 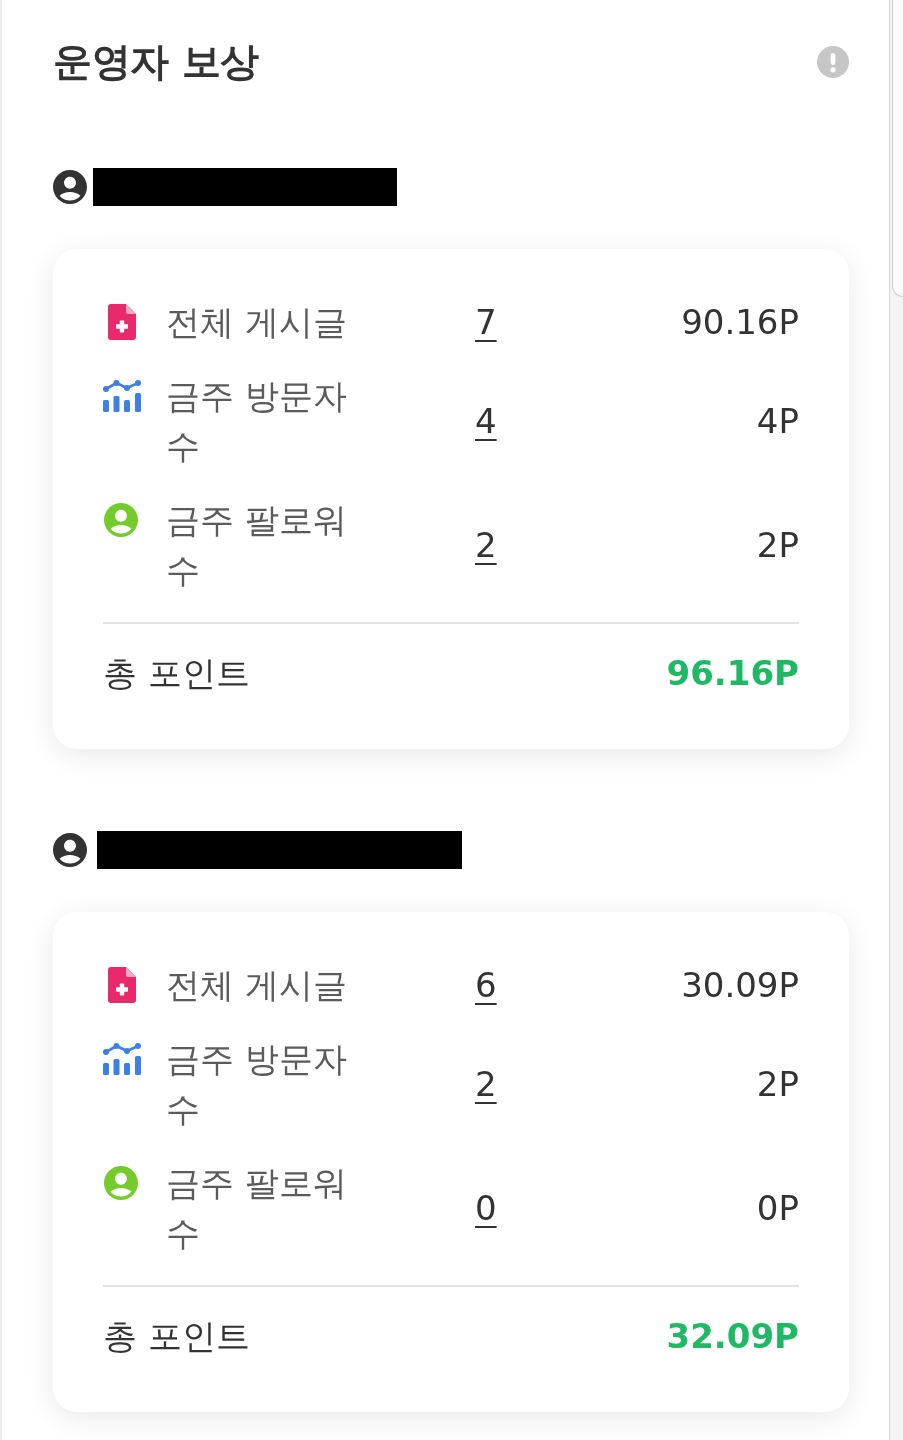 I want to click on count-link: 4, so click(x=486, y=421).